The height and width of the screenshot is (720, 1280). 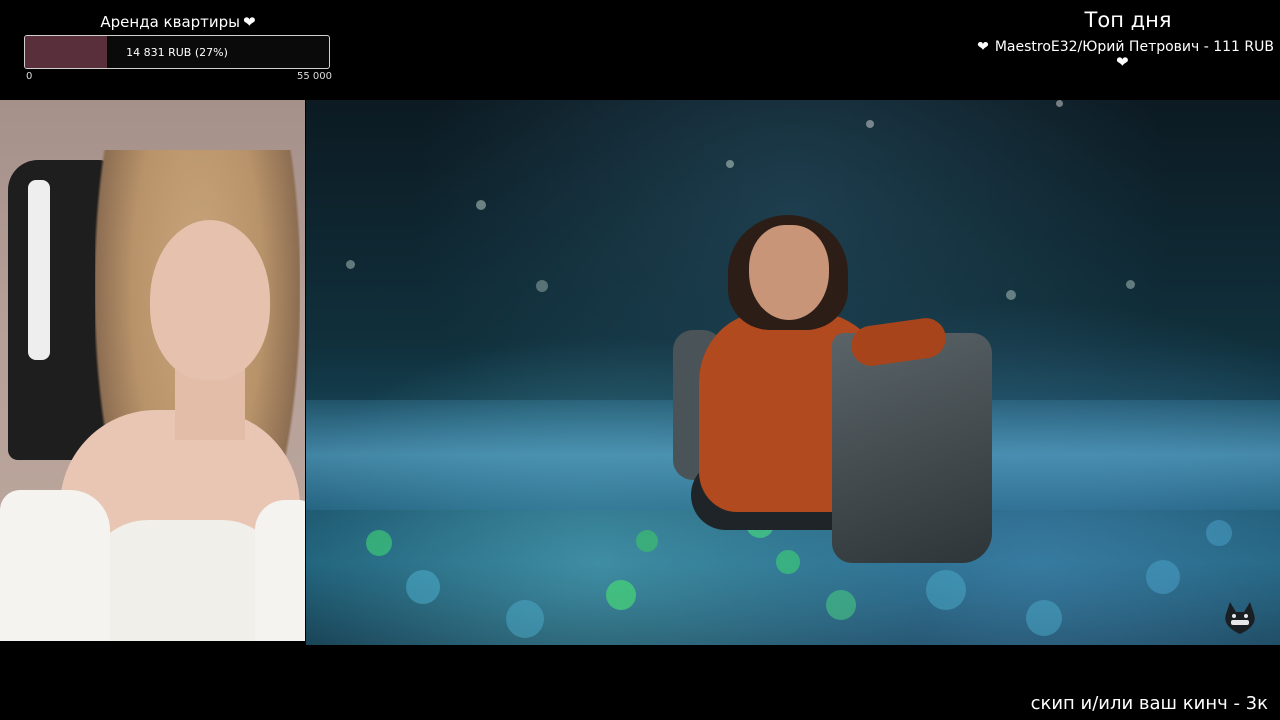 I want to click on goal-min-label: 0, so click(x=29, y=76).